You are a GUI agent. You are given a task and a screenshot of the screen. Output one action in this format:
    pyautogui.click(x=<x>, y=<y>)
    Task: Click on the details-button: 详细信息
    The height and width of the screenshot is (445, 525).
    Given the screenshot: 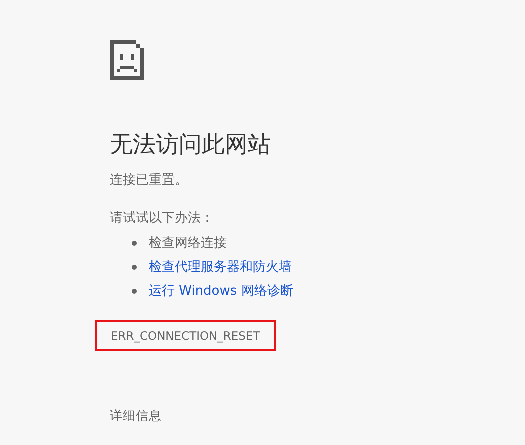 What is the action you would take?
    pyautogui.click(x=136, y=416)
    